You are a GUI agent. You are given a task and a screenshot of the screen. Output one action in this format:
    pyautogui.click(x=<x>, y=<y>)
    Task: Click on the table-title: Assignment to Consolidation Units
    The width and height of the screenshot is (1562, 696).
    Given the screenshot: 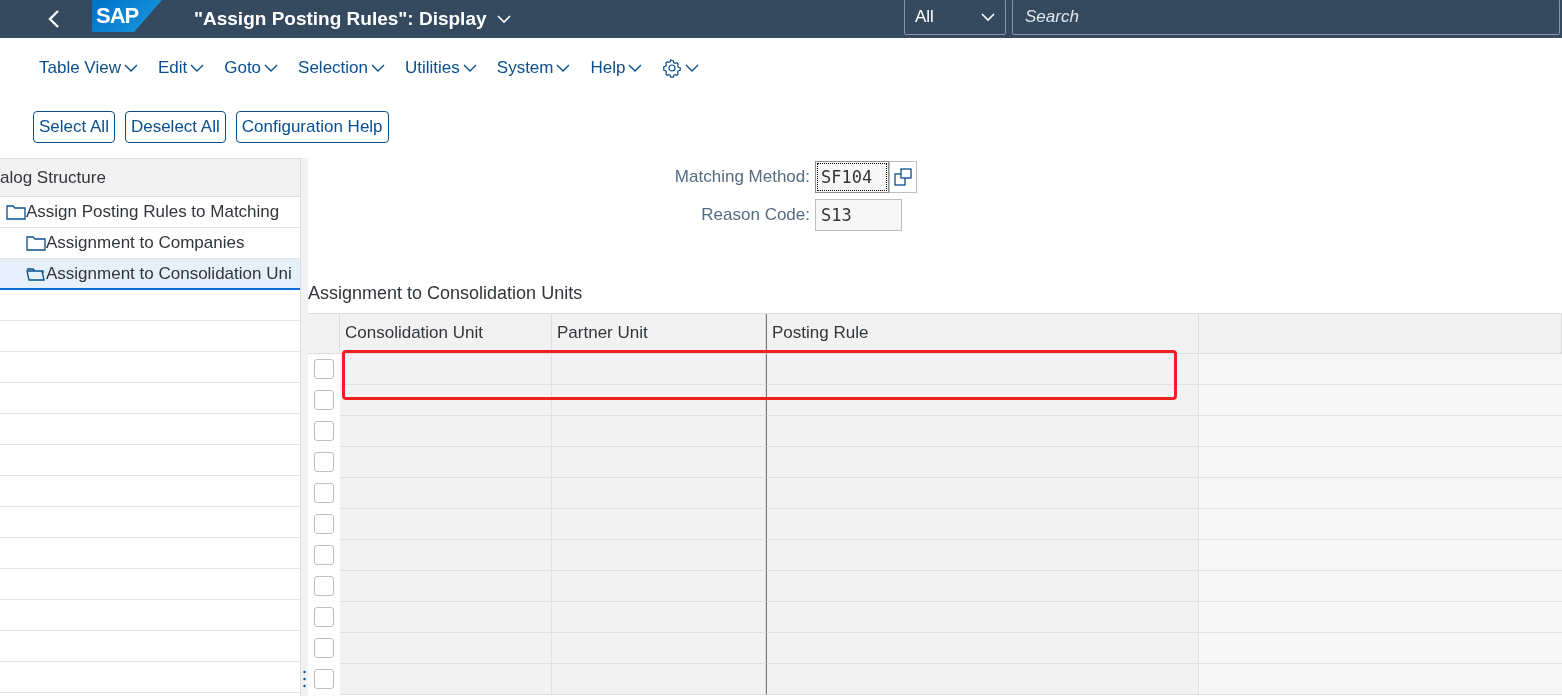 What is the action you would take?
    pyautogui.click(x=446, y=294)
    